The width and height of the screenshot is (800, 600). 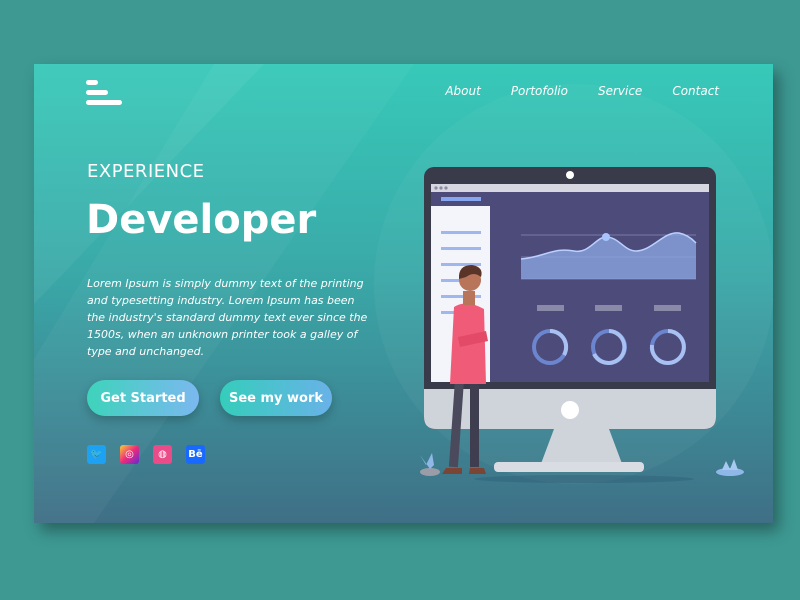 What do you see at coordinates (462, 91) in the screenshot?
I see `nav-about: About` at bounding box center [462, 91].